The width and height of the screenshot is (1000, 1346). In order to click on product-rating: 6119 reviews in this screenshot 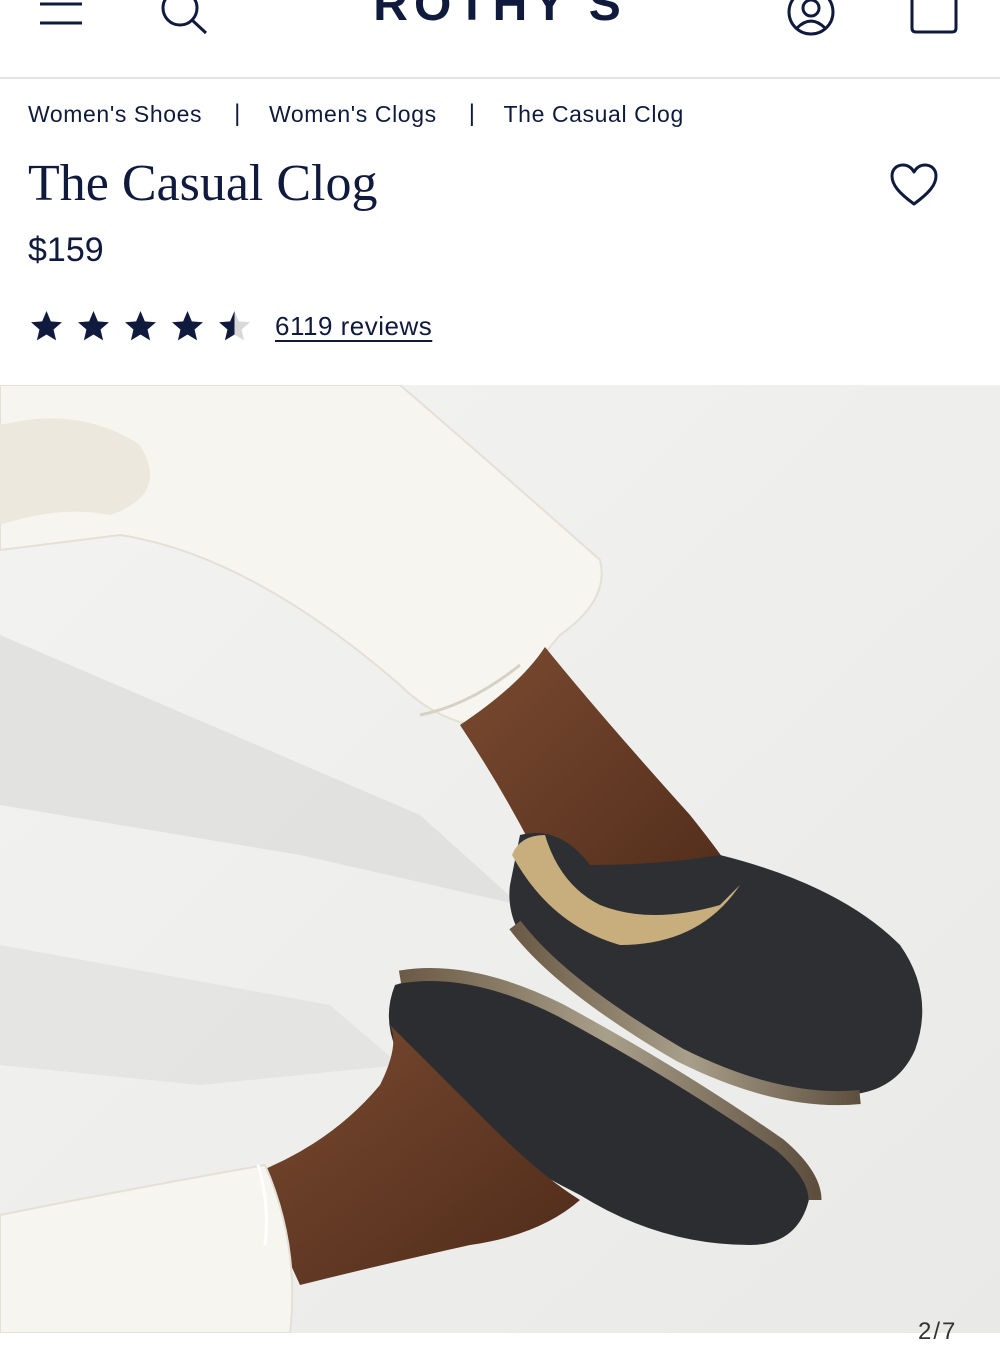, I will do `click(230, 326)`.